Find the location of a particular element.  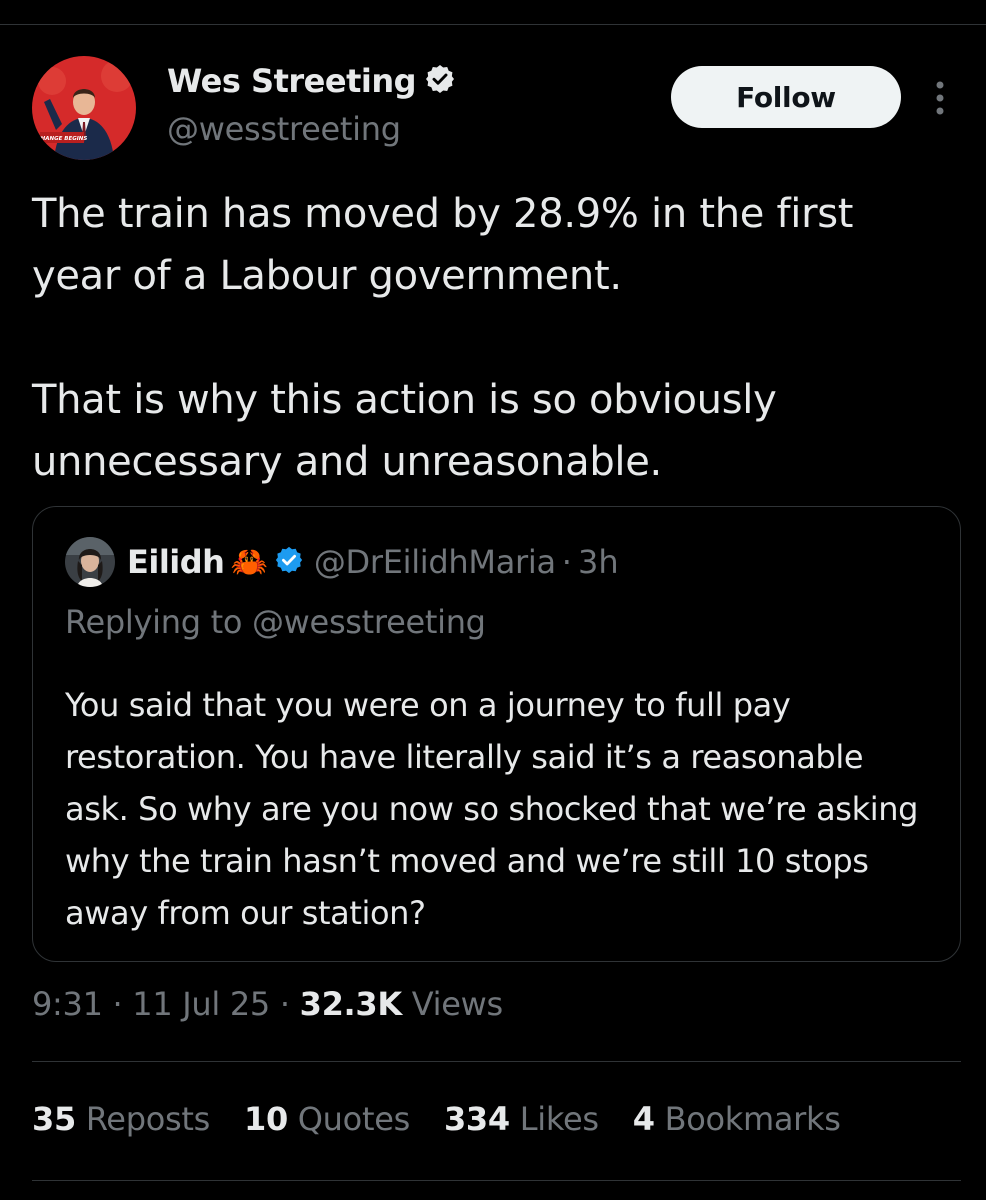

tweet-time: 9:31 is located at coordinates (67, 1004).